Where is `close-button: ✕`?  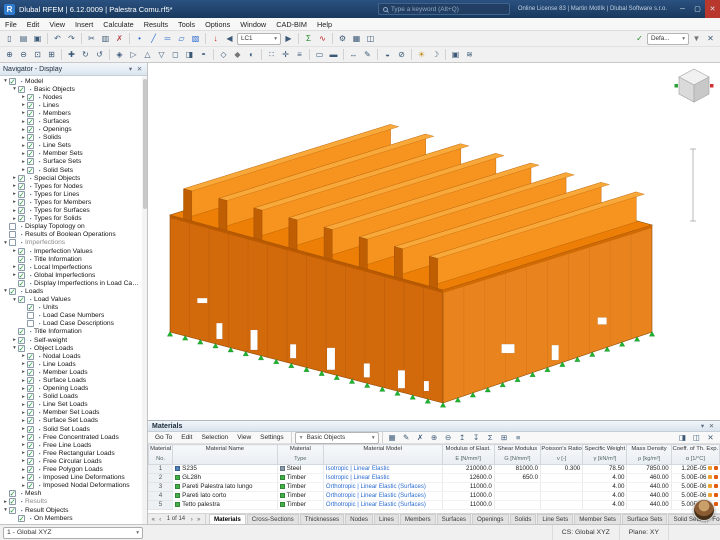 close-button: ✕ is located at coordinates (712, 9).